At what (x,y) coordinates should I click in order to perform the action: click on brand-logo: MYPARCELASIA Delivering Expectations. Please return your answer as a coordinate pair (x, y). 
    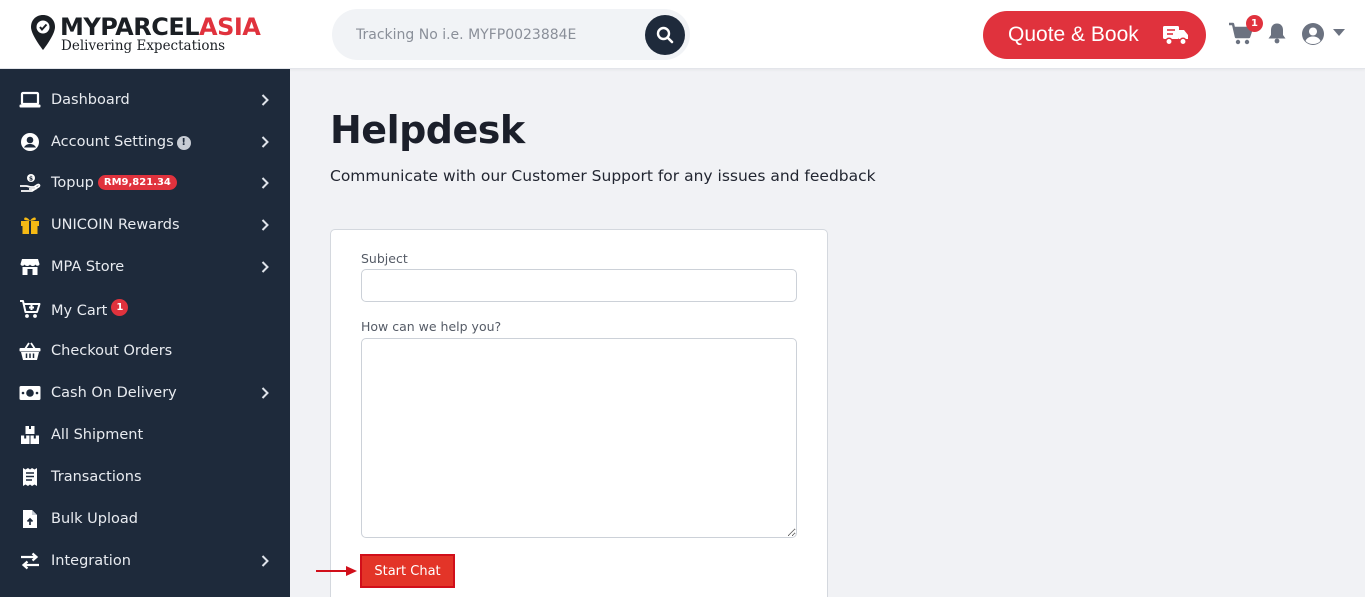
    Looking at the image, I should click on (155, 34).